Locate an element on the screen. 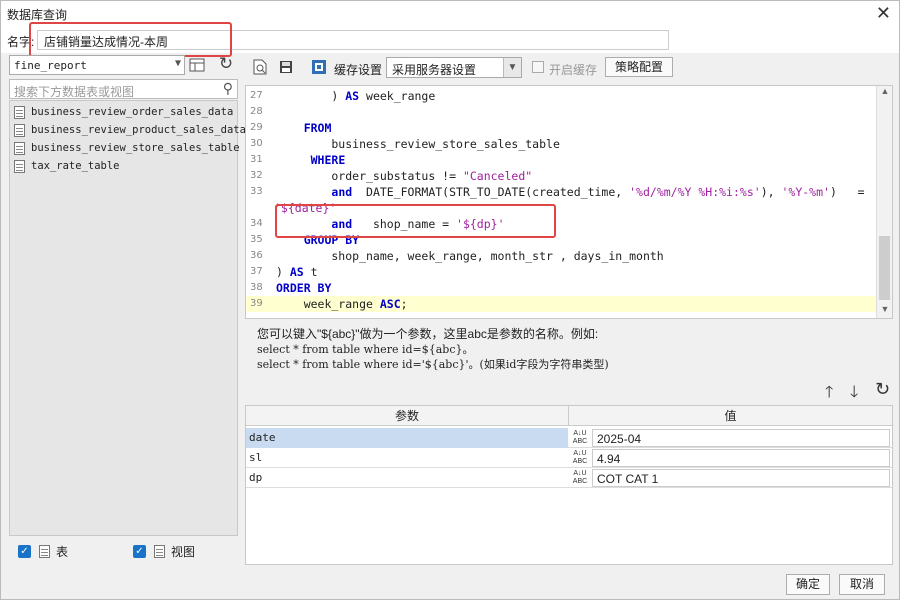  refresh-params-icon: ↻ is located at coordinates (882, 389).